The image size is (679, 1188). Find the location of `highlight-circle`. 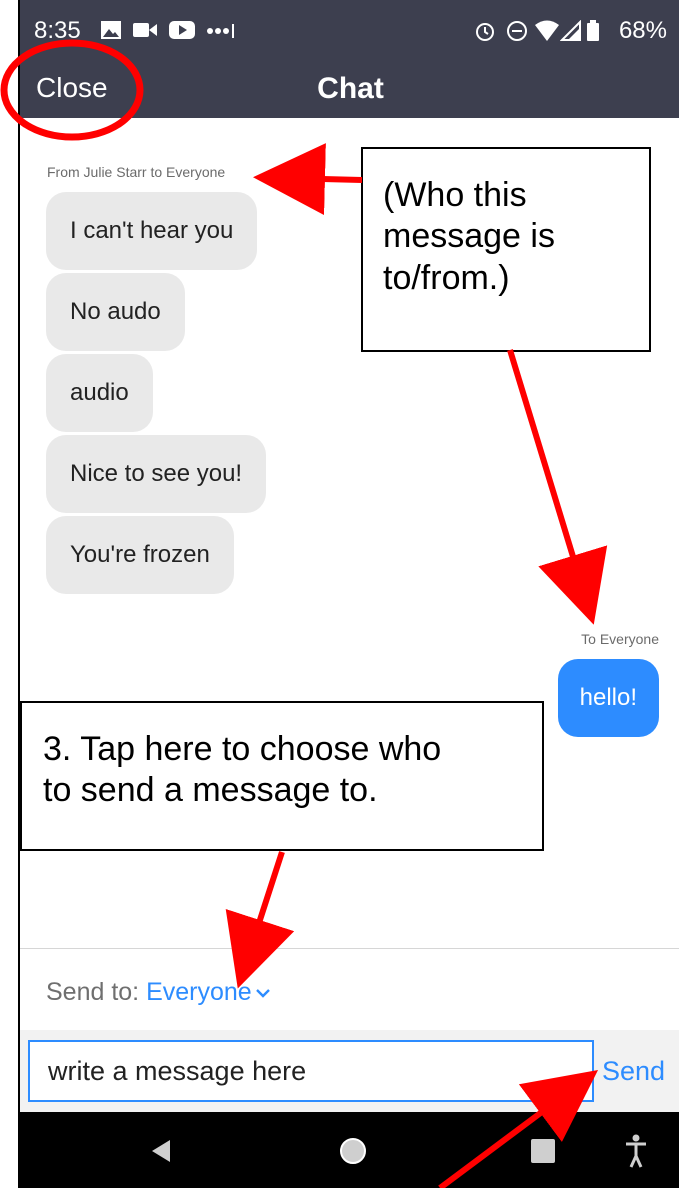

highlight-circle is located at coordinates (72, 90).